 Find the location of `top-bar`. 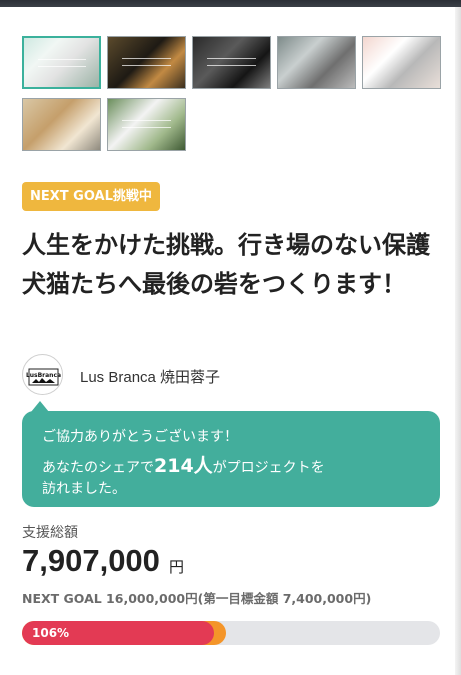

top-bar is located at coordinates (230, 3).